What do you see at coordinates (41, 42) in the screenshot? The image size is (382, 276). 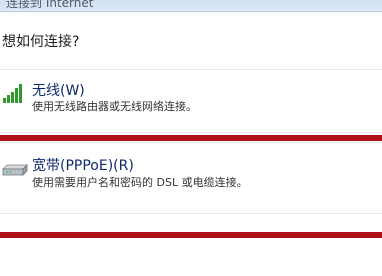 I see `page-heading: 想如何连接?` at bounding box center [41, 42].